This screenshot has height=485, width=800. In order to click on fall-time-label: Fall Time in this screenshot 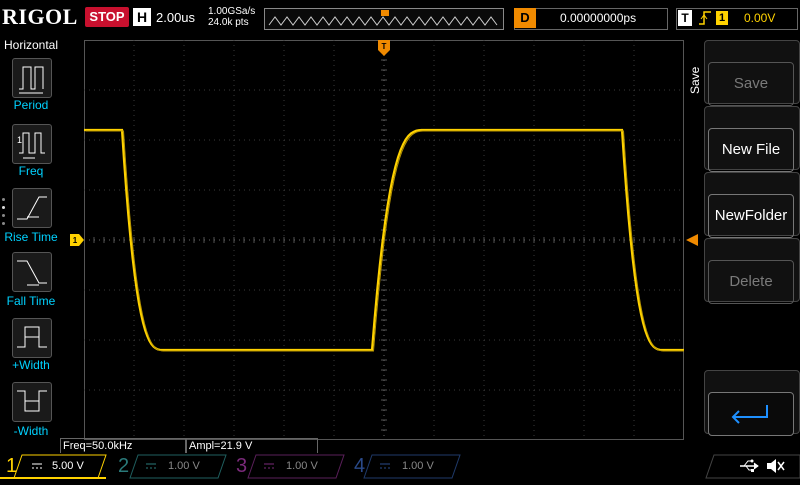, I will do `click(31, 301)`.